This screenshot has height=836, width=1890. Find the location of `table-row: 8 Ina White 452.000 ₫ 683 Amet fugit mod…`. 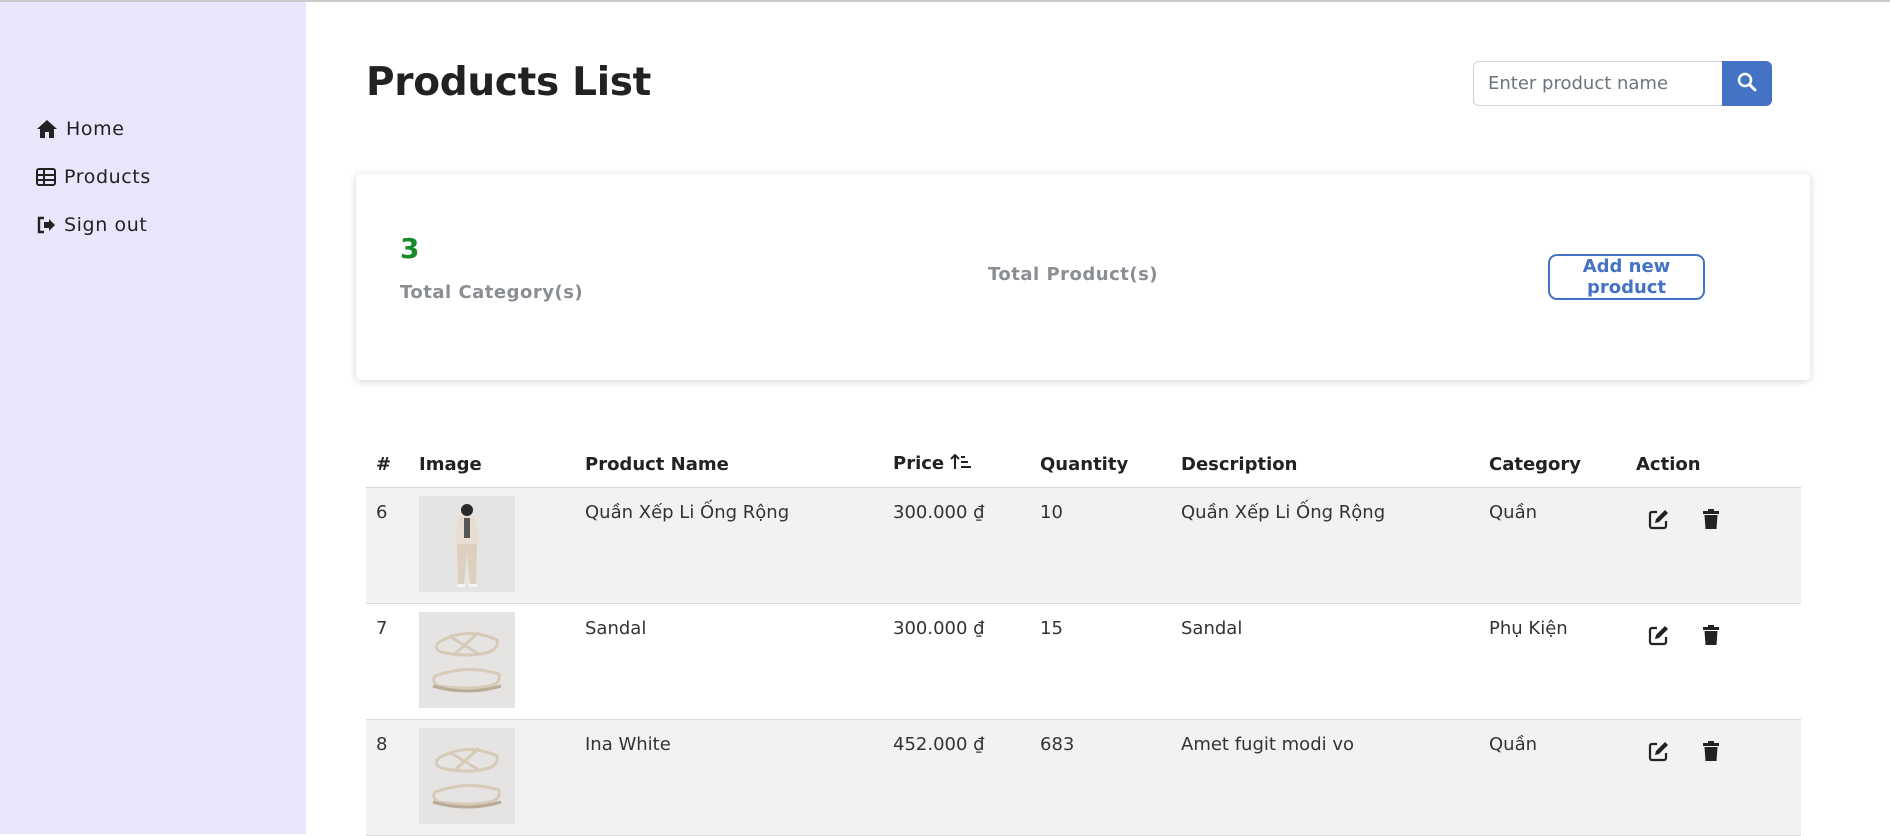

table-row: 8 Ina White 452.000 ₫ 683 Amet fugit mod… is located at coordinates (1083, 777).